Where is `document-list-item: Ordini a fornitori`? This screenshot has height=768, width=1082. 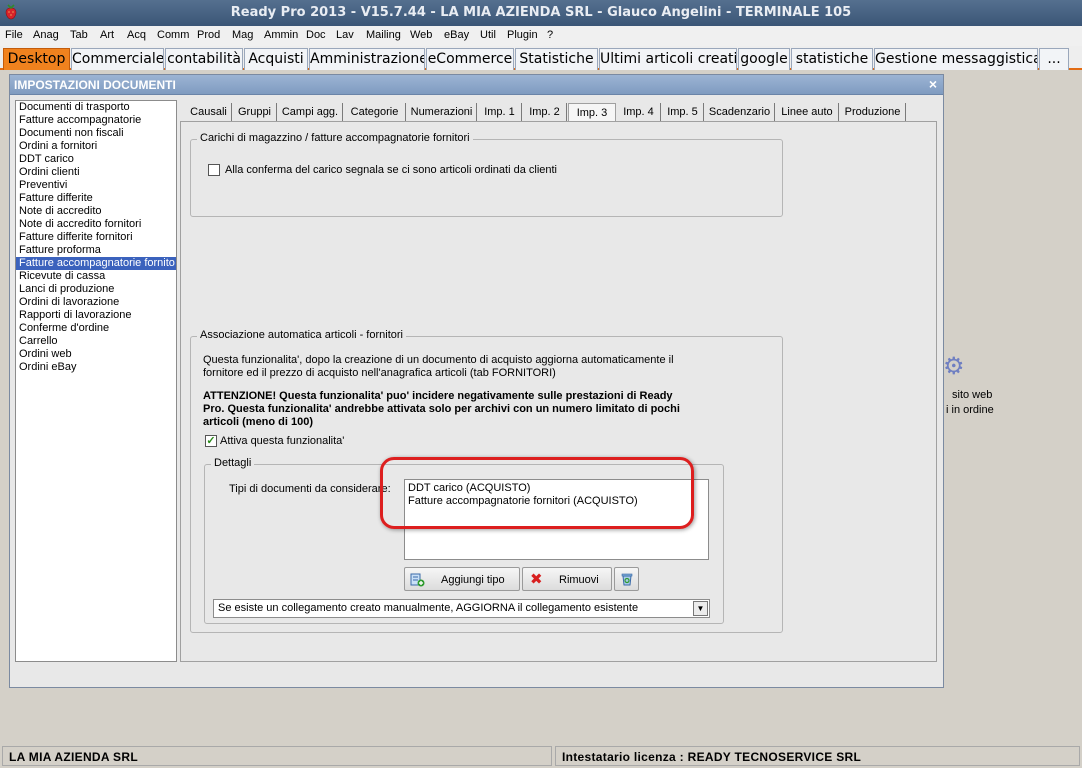
document-list-item: Ordini a fornitori is located at coordinates (96, 146).